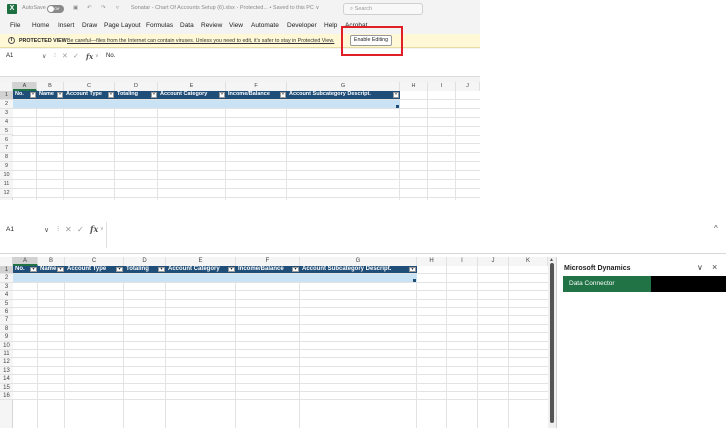  Describe the element at coordinates (66, 25) in the screenshot. I see `tab-insert: Insert` at that location.